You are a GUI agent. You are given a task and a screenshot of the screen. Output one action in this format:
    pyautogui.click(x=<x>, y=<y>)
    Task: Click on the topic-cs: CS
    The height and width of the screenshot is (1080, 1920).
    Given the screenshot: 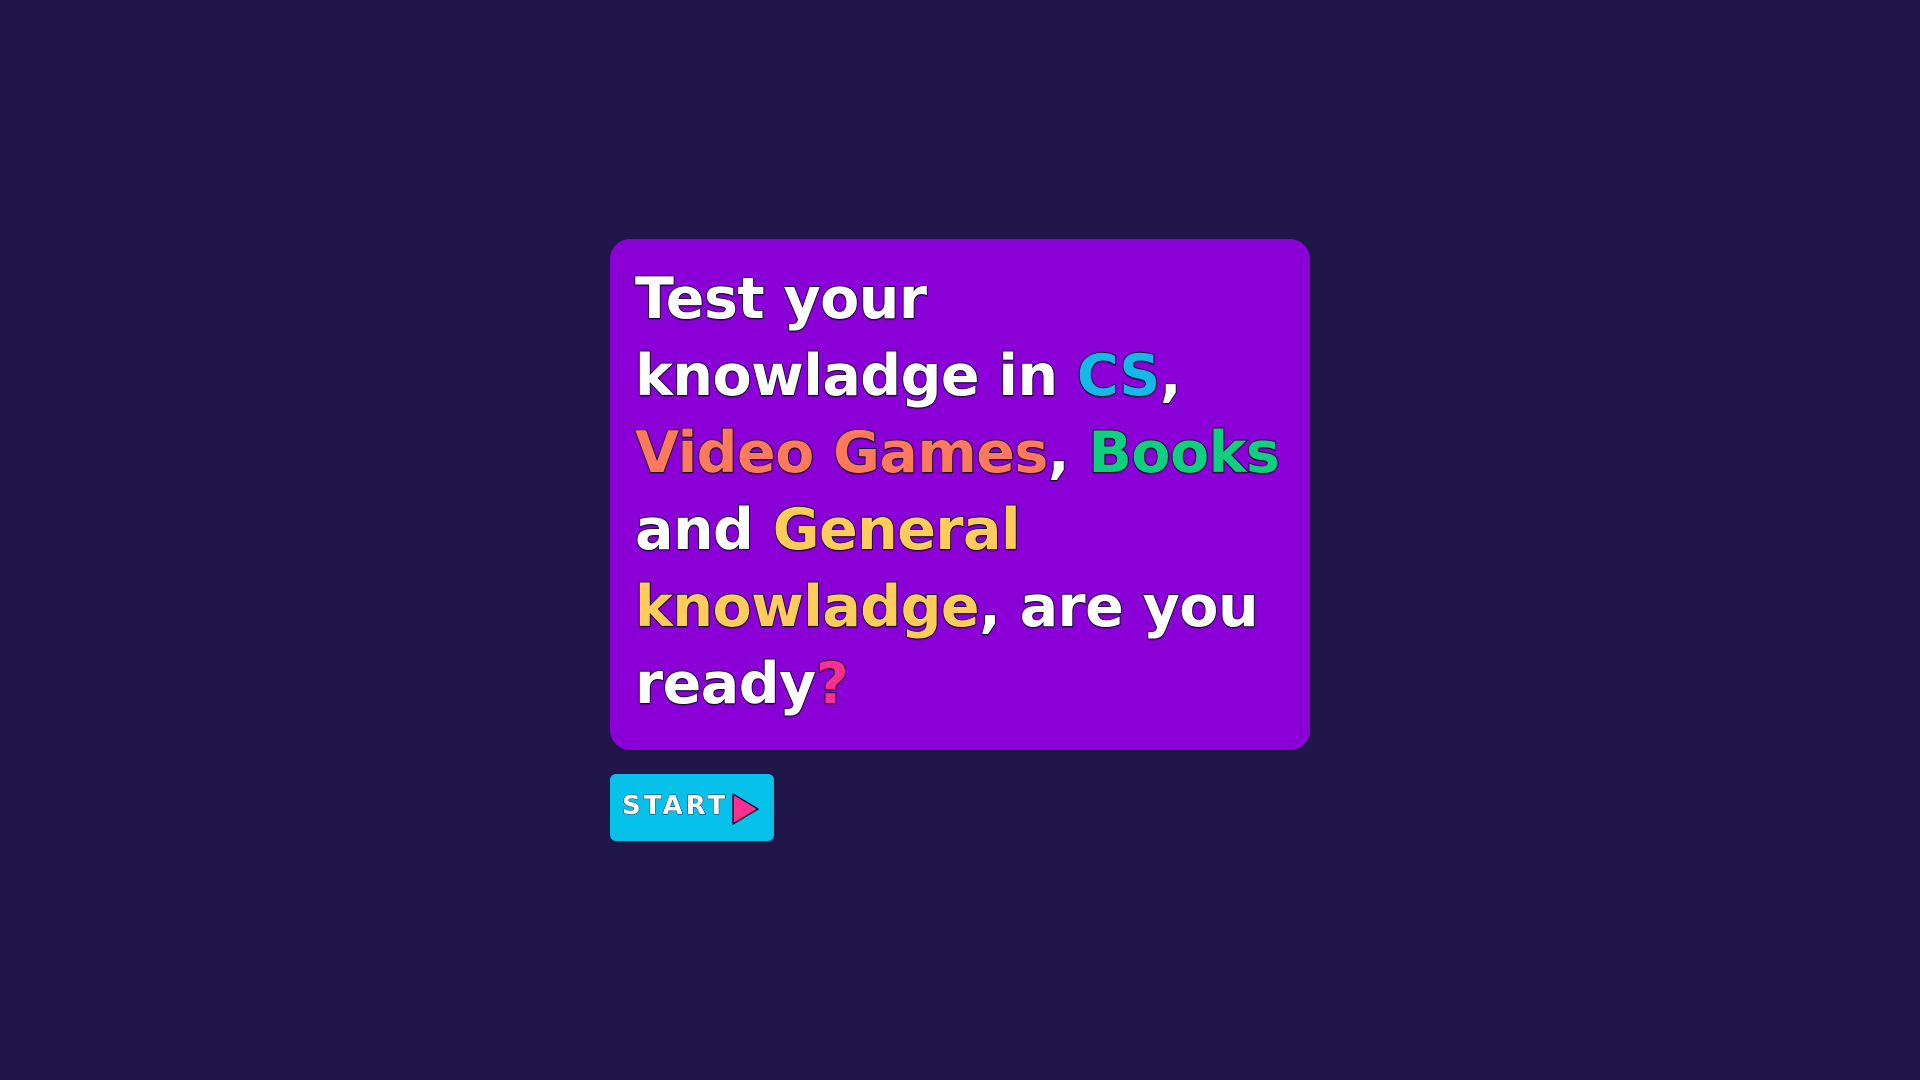 What is the action you would take?
    pyautogui.click(x=1118, y=376)
    